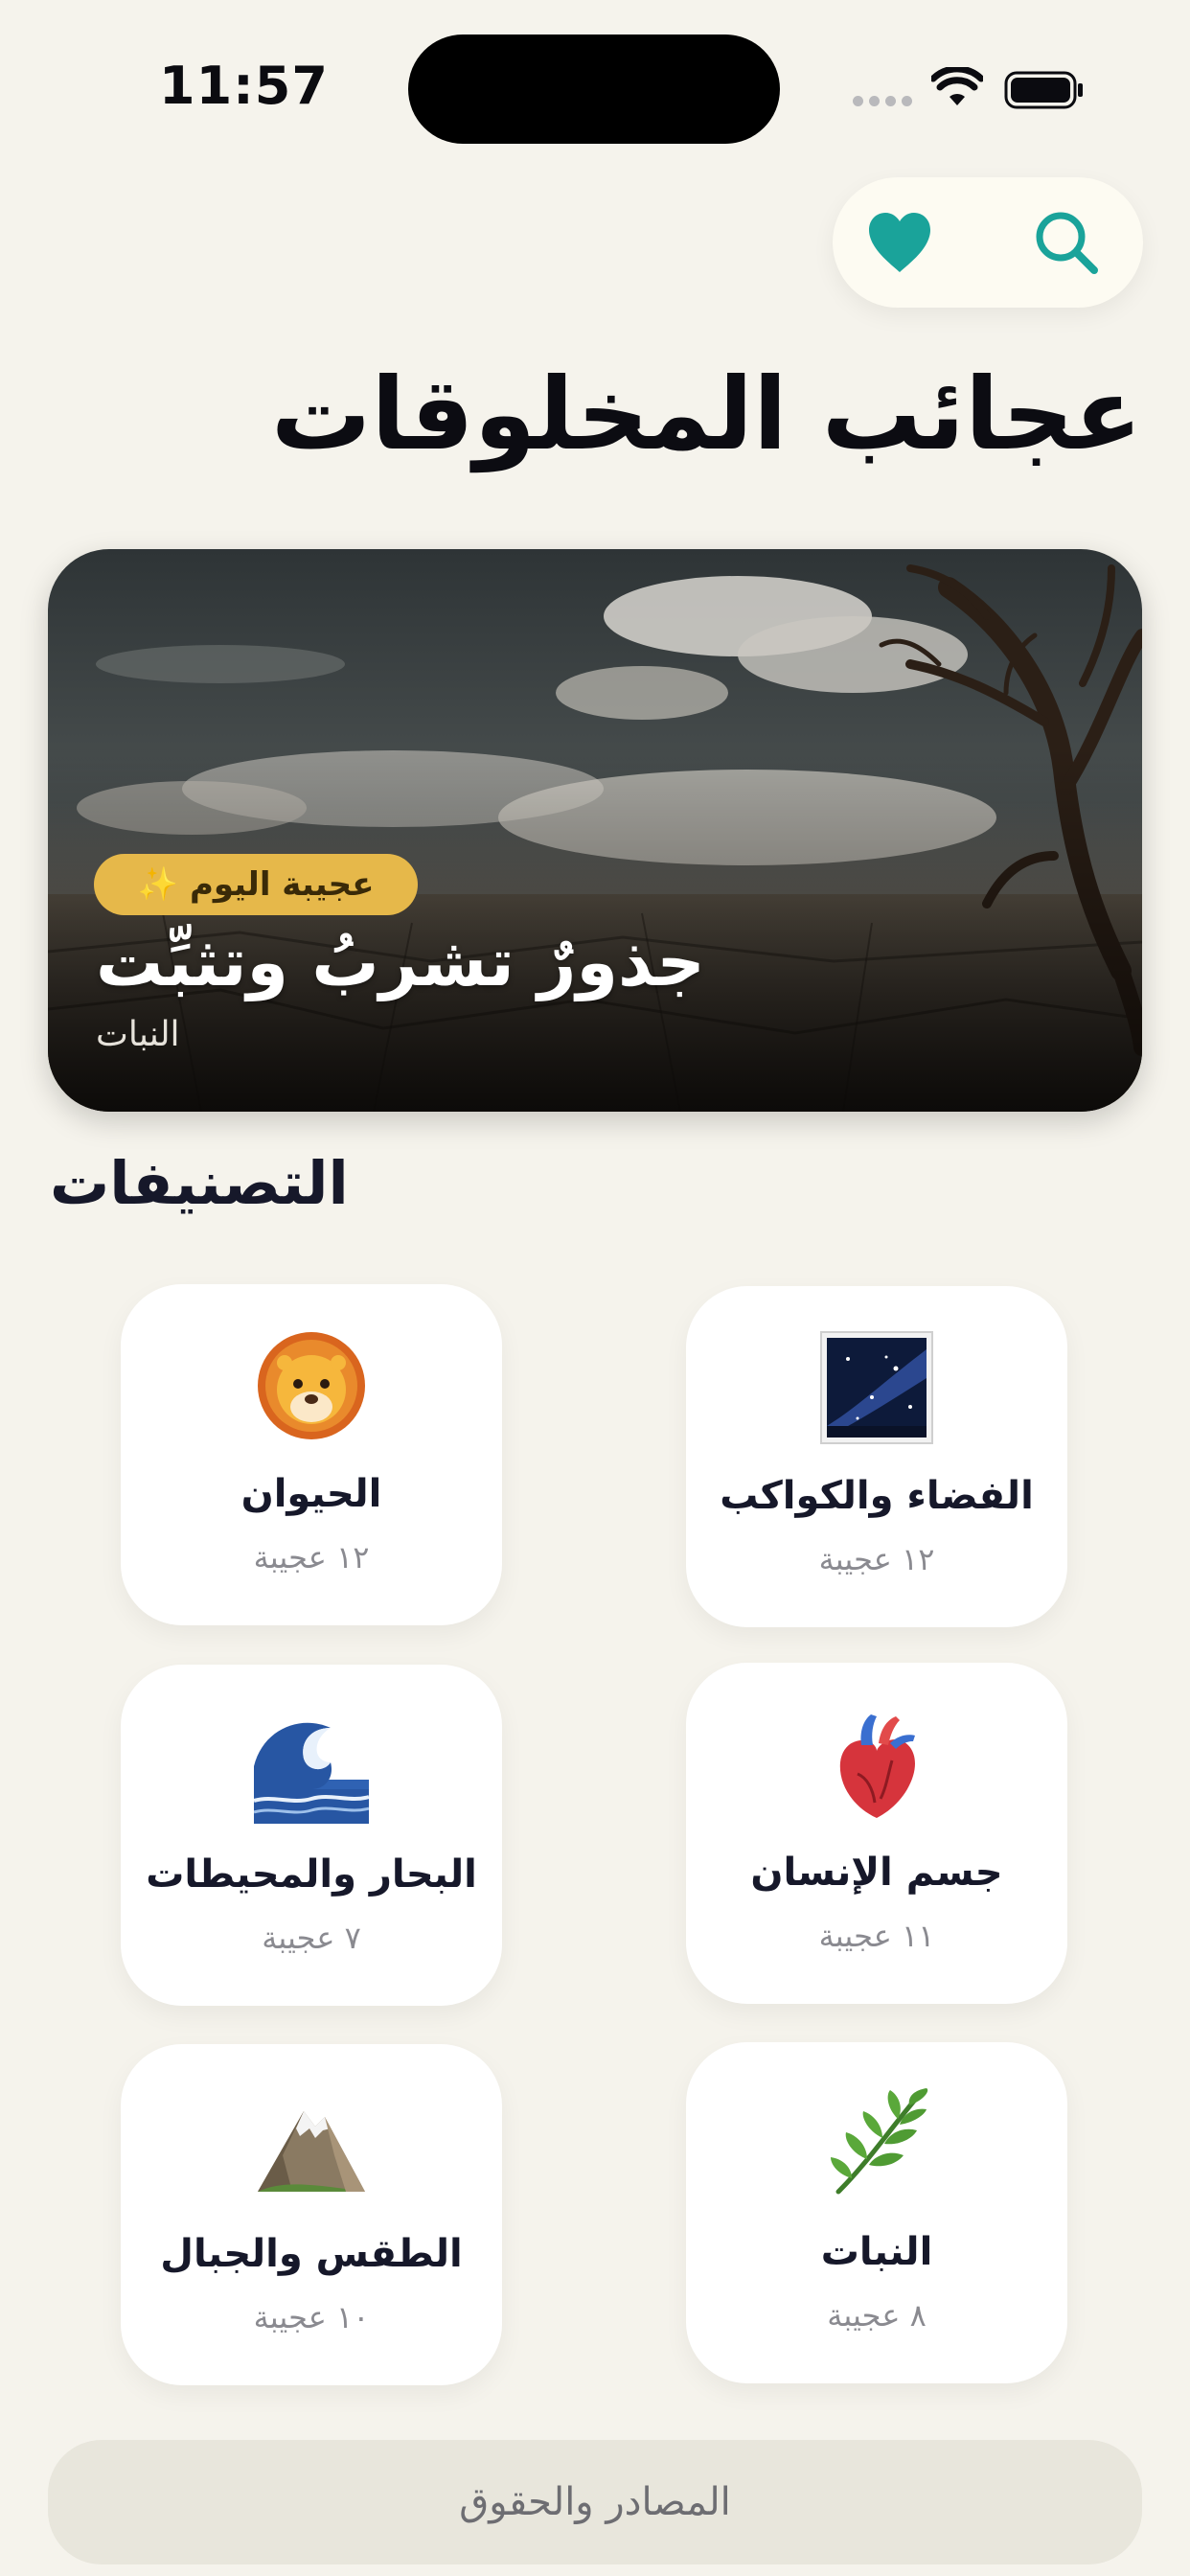 The image size is (1190, 2576). Describe the element at coordinates (199, 1183) in the screenshot. I see `categories-heading: التصنيفات` at that location.